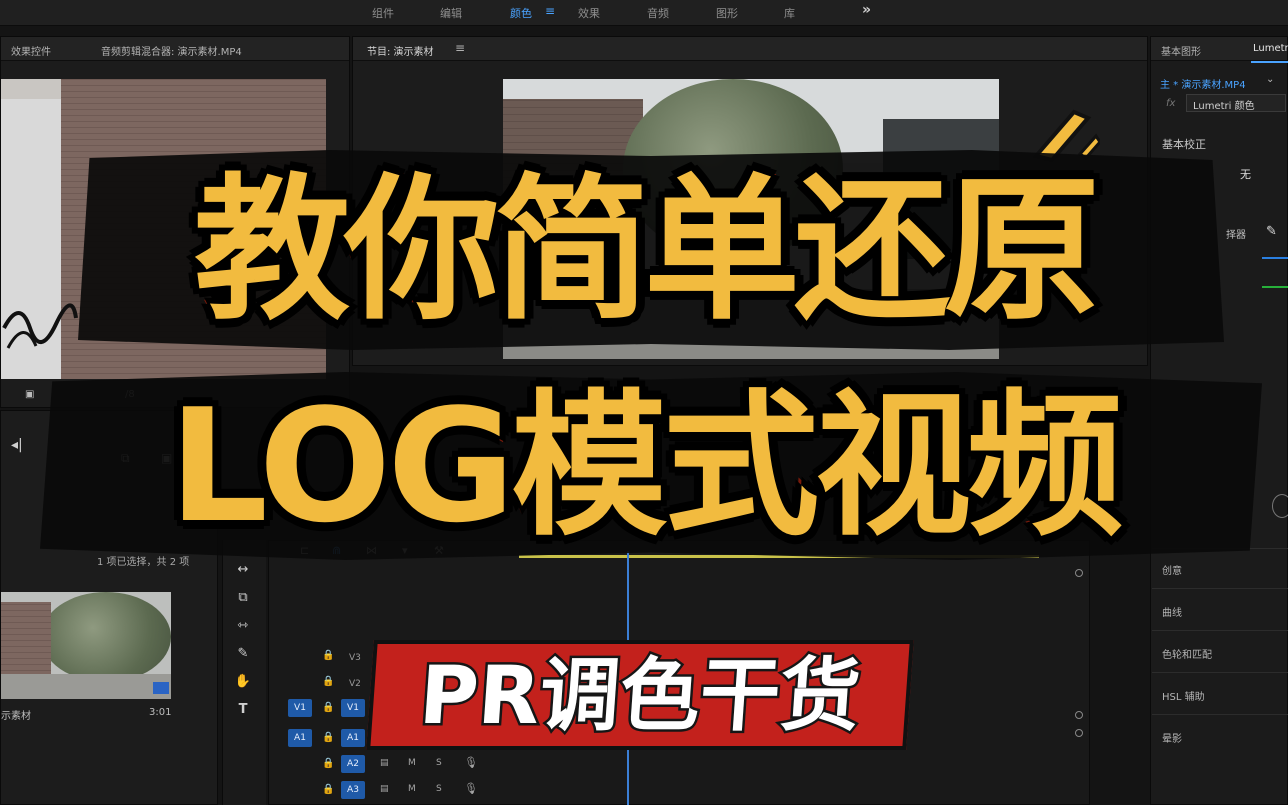 This screenshot has height=805, width=1288. I want to click on more-workspaces-icon: », so click(866, 10).